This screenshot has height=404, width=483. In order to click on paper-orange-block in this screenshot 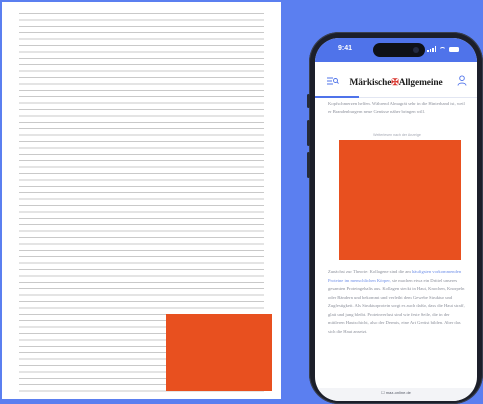, I will do `click(219, 352)`.